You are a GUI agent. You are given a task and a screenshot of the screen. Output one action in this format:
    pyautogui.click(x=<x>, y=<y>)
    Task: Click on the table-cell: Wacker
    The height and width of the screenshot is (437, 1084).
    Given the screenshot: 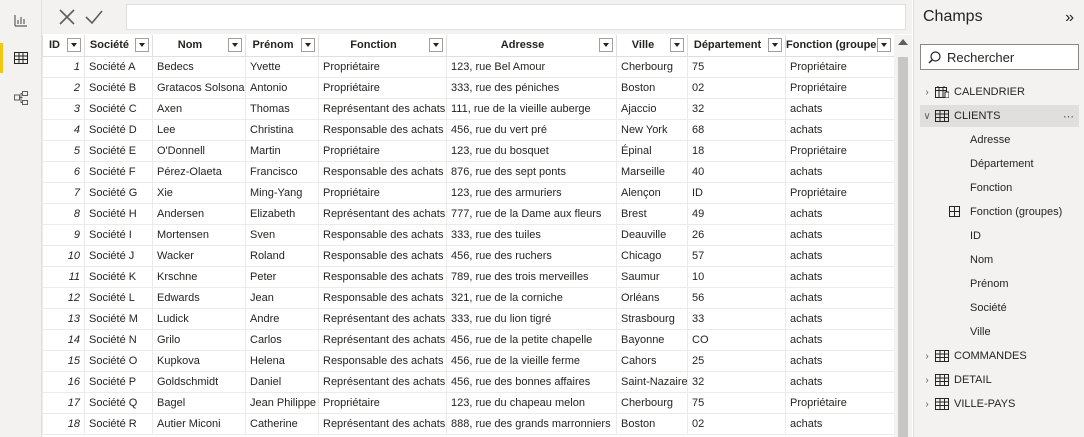 What is the action you would take?
    pyautogui.click(x=199, y=255)
    